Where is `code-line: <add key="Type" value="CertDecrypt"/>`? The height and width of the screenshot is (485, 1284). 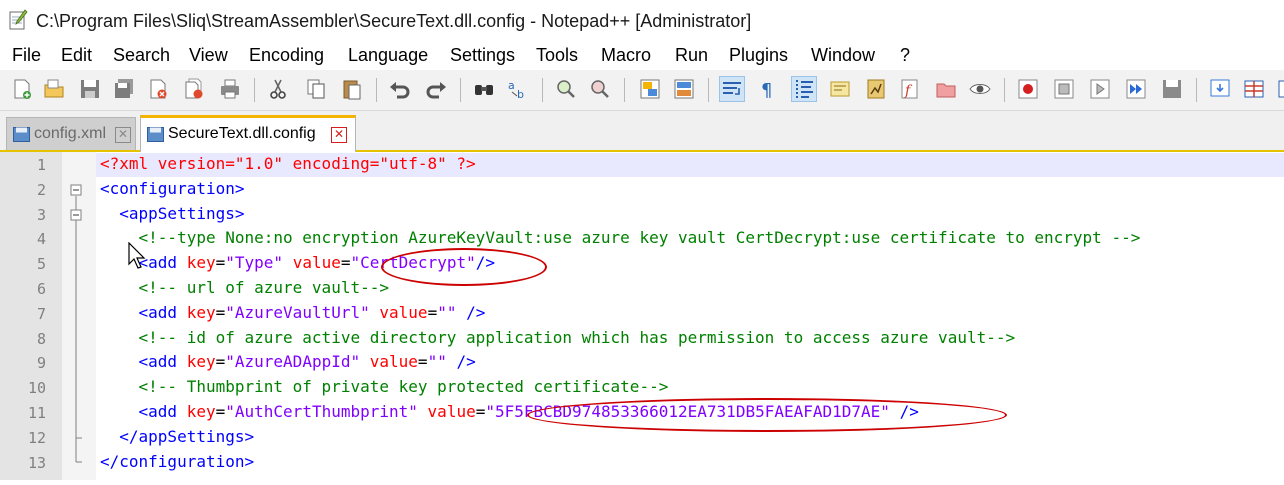 code-line: <add key="Type" value="CertDecrypt"/> is located at coordinates (297, 262).